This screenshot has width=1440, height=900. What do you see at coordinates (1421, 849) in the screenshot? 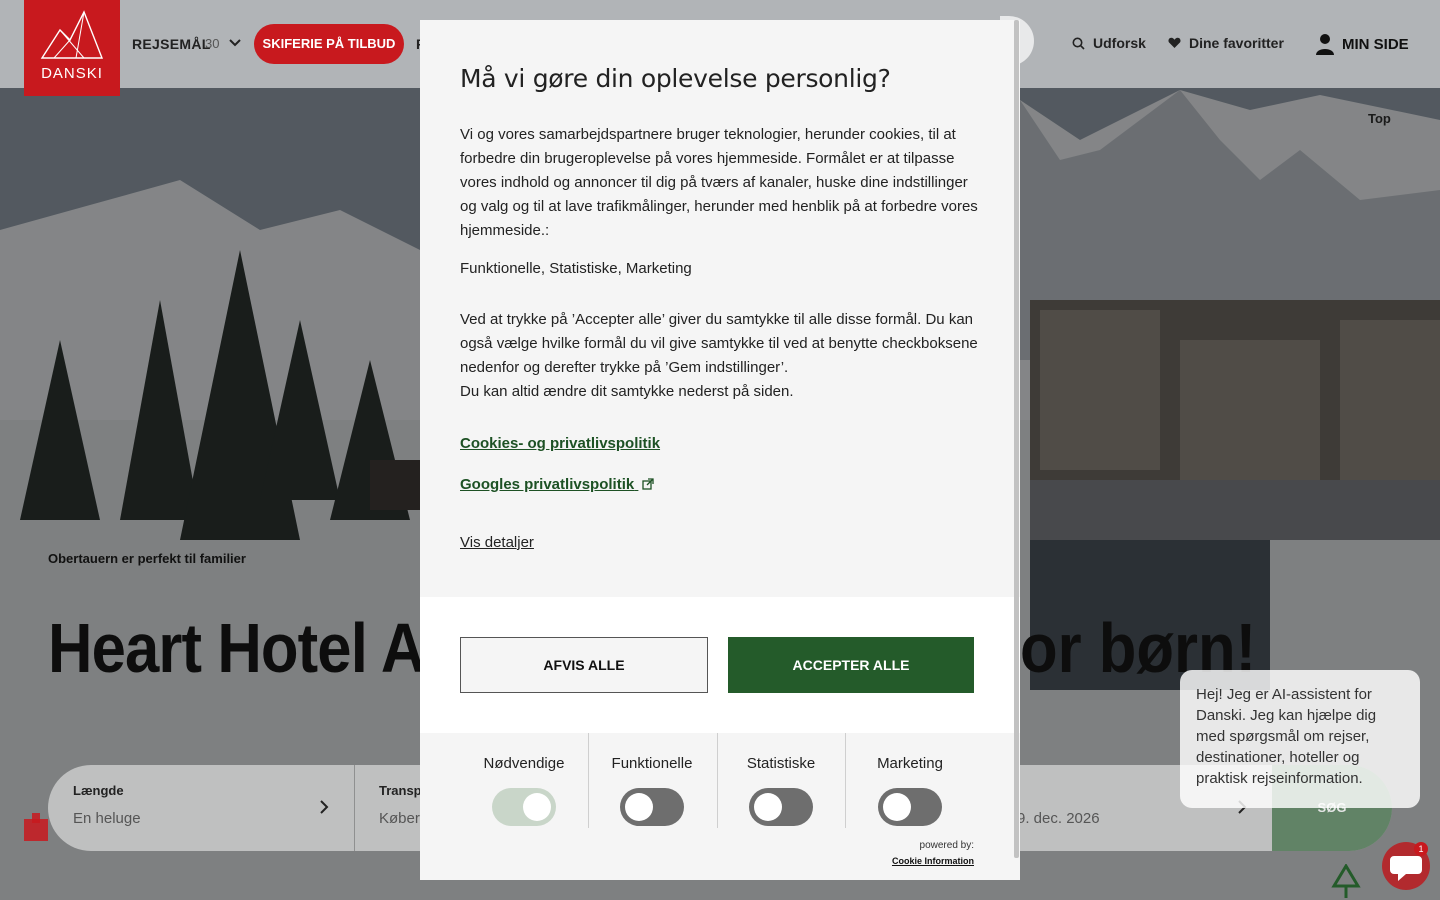
I see `chat-notification-badge: 1` at bounding box center [1421, 849].